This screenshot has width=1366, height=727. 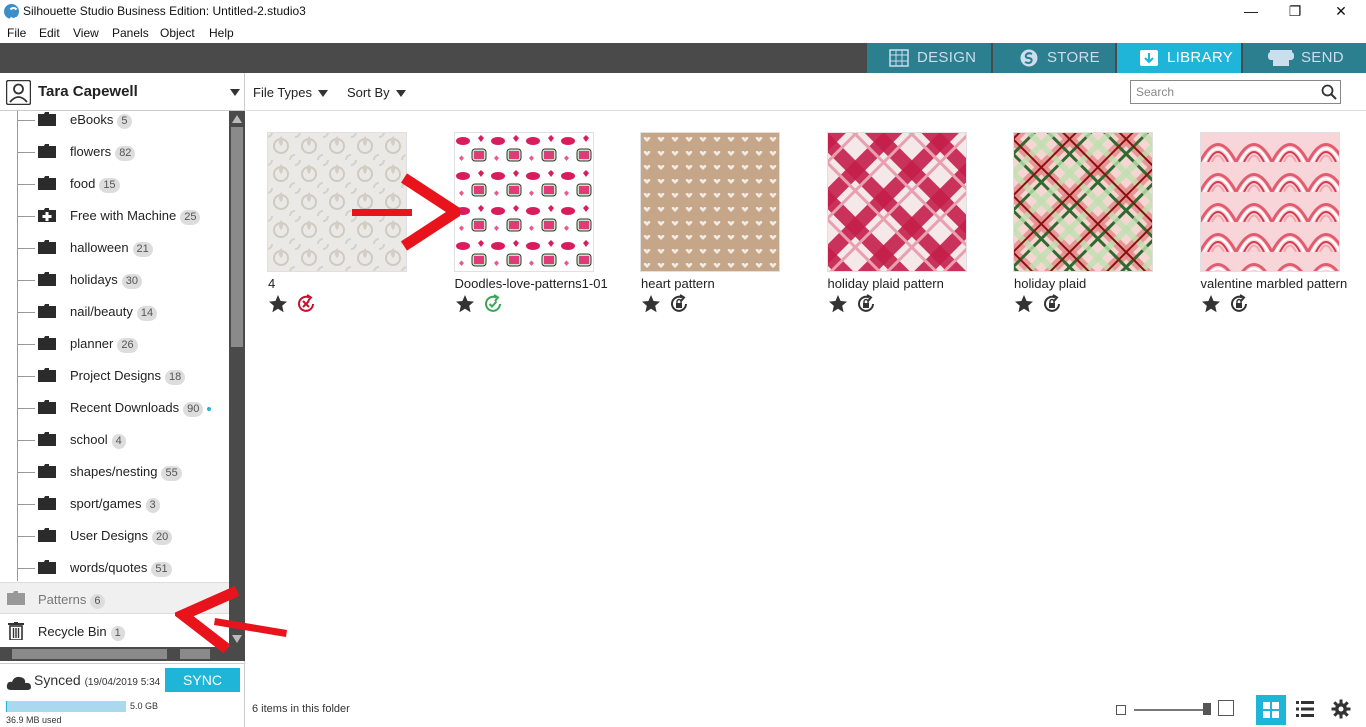 I want to click on sidebar-item-patterns: Patterns 6, so click(x=114, y=598).